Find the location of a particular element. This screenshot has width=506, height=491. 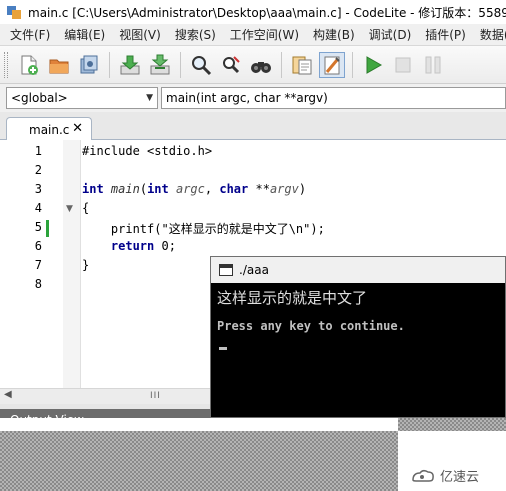

menu-data: 数据(R is located at coordinates (489, 34).